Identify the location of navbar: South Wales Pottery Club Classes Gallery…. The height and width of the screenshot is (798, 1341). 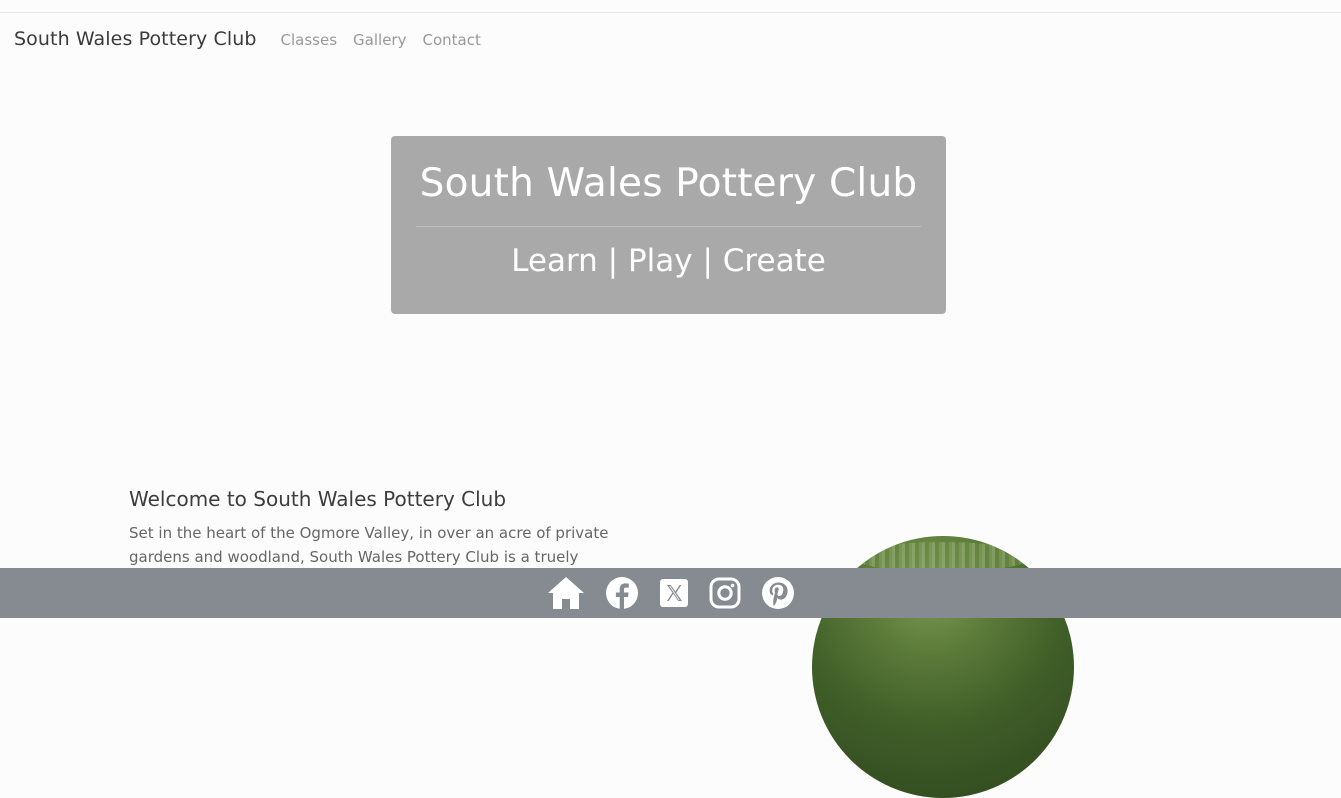
(255, 41).